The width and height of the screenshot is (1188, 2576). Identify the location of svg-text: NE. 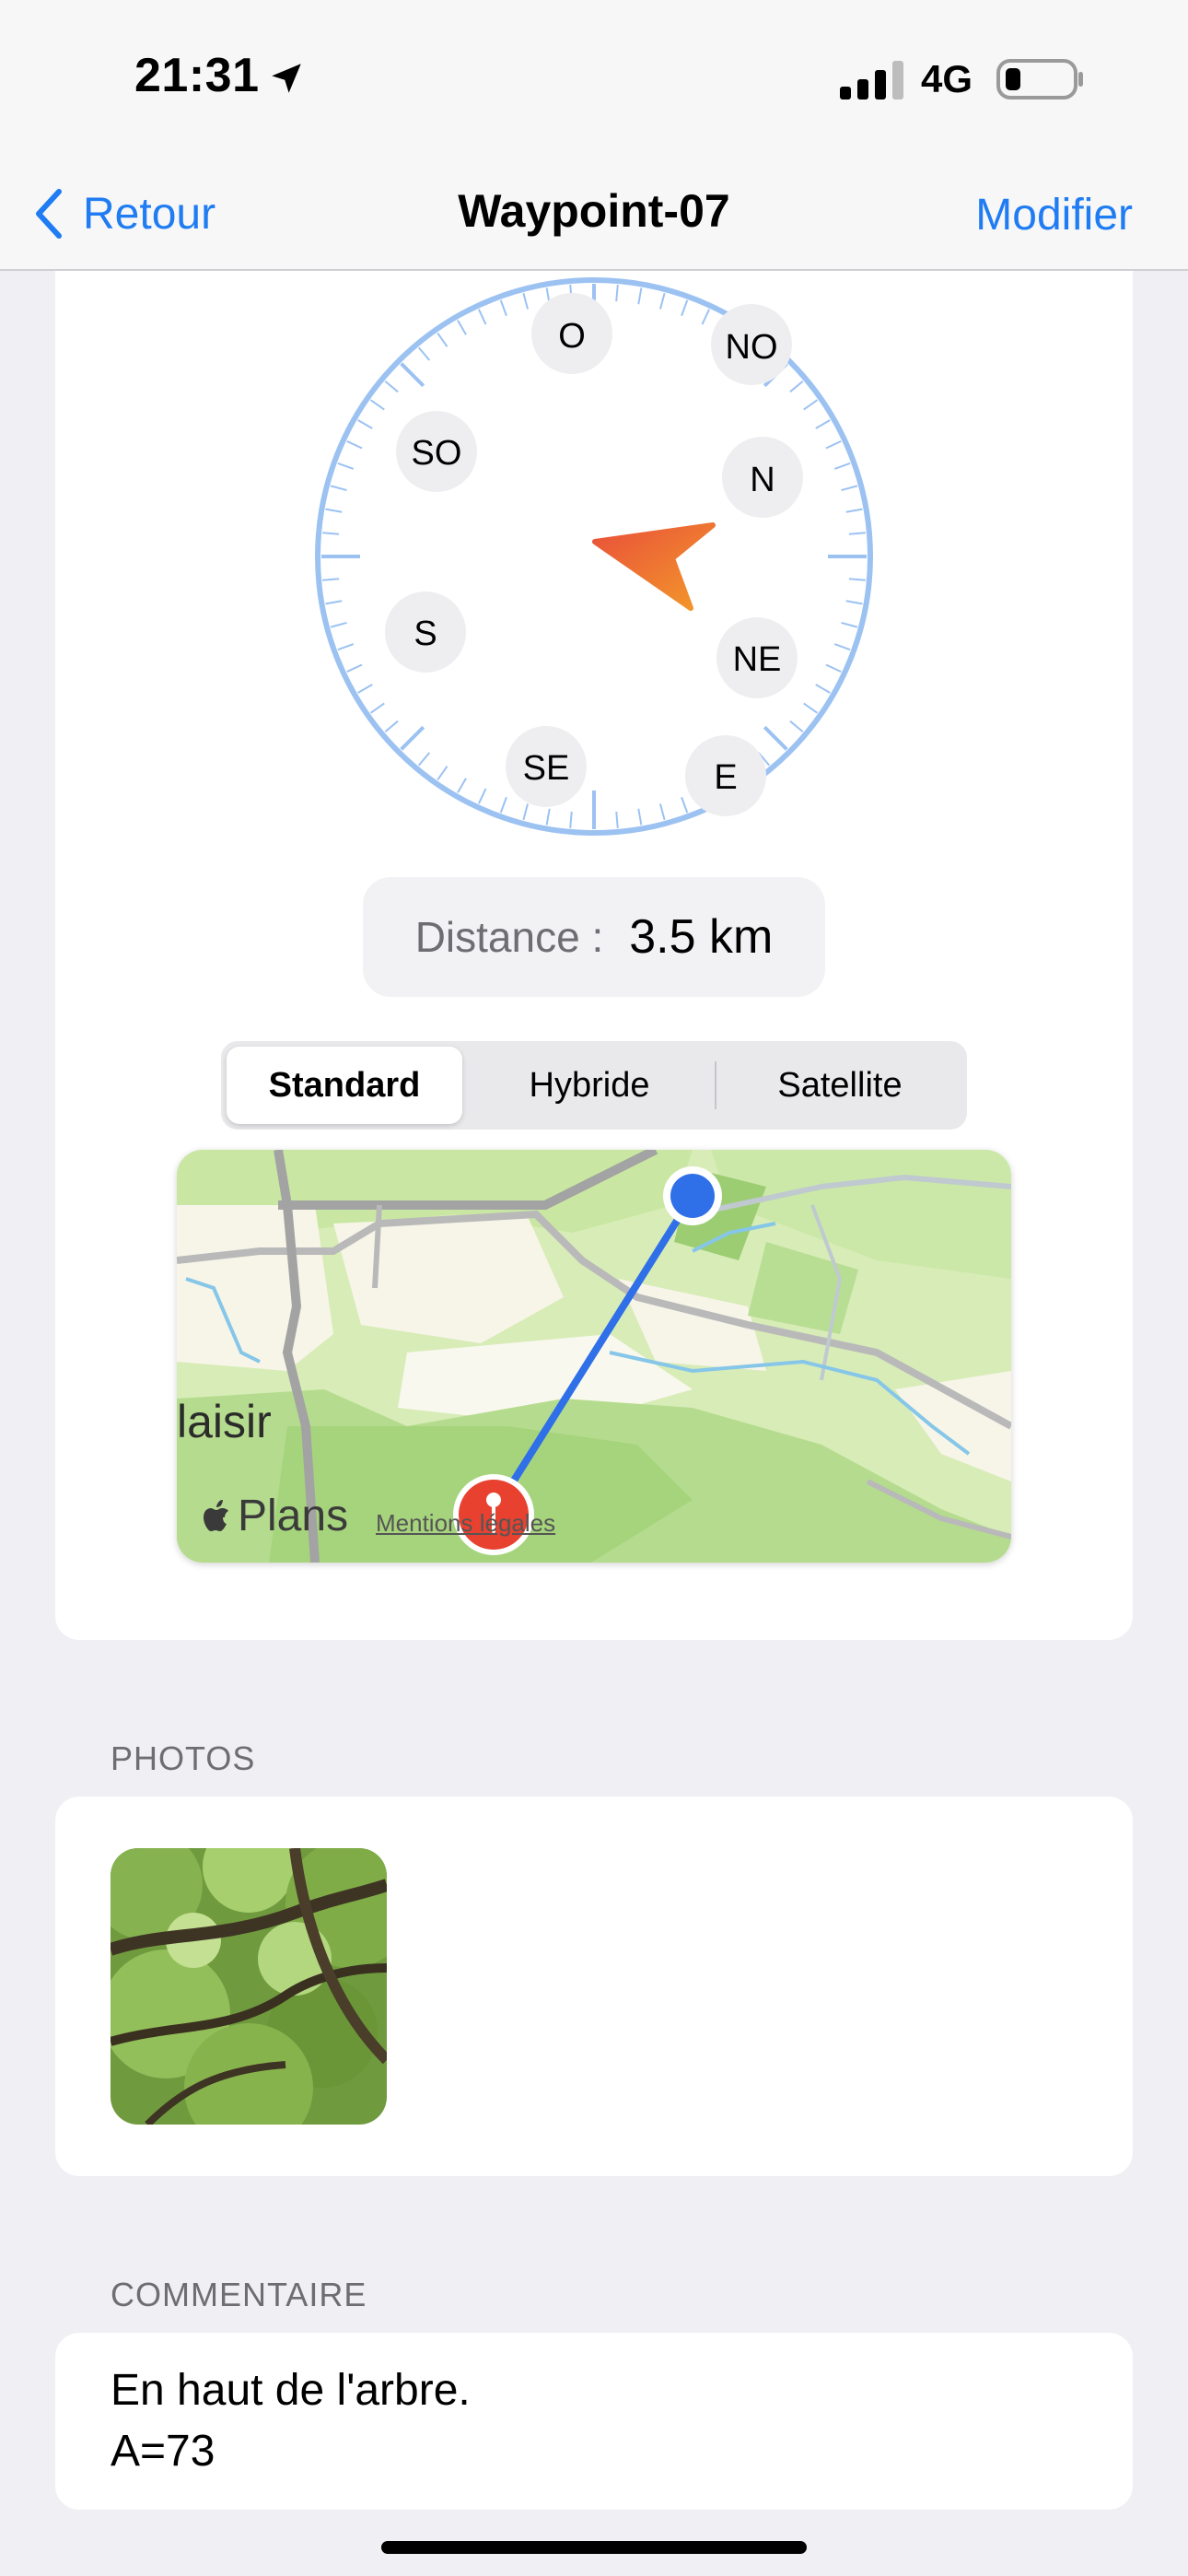
(757, 659).